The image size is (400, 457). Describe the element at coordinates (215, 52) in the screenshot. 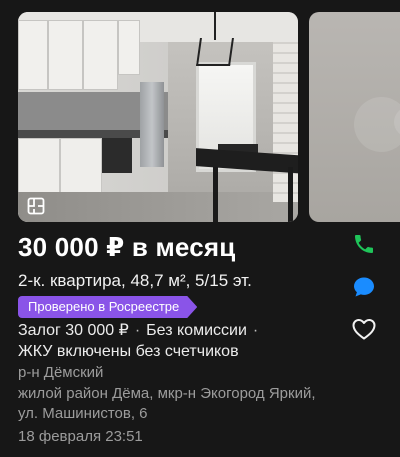

I see `photo-pendant-lamp` at that location.